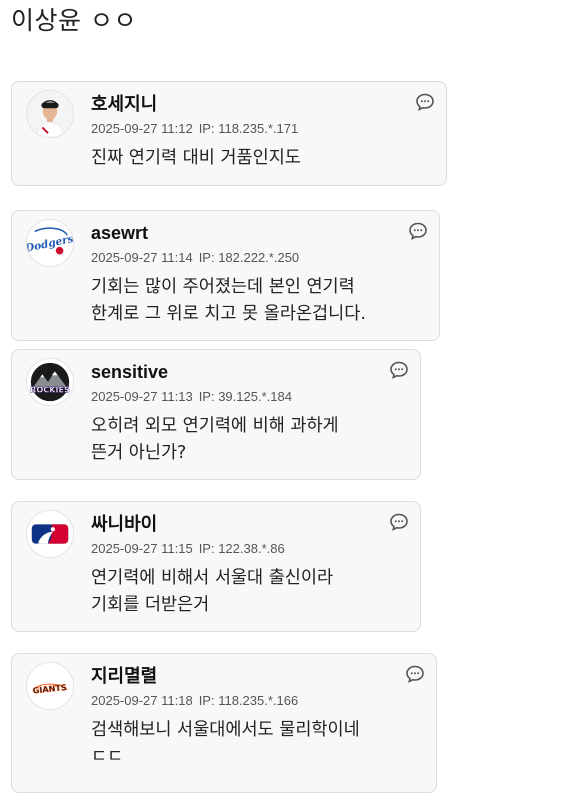  I want to click on comment-date: 2025-09-27 11:15, so click(142, 548).